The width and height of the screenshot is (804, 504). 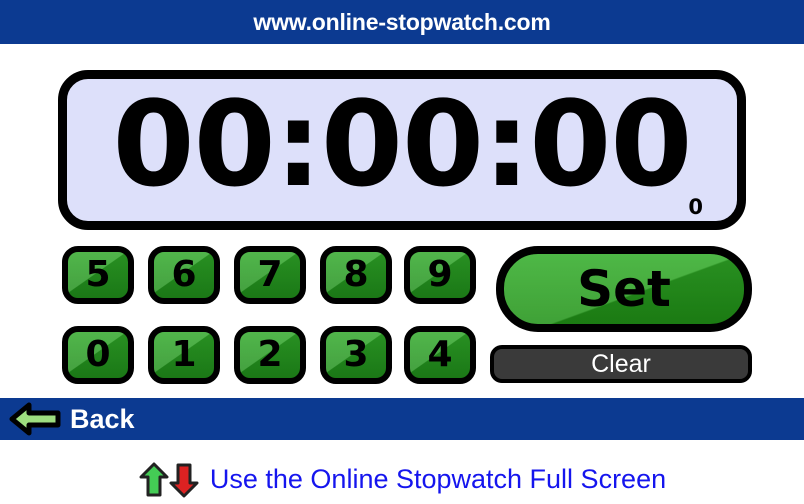 I want to click on key-2-label: 2, so click(x=270, y=354).